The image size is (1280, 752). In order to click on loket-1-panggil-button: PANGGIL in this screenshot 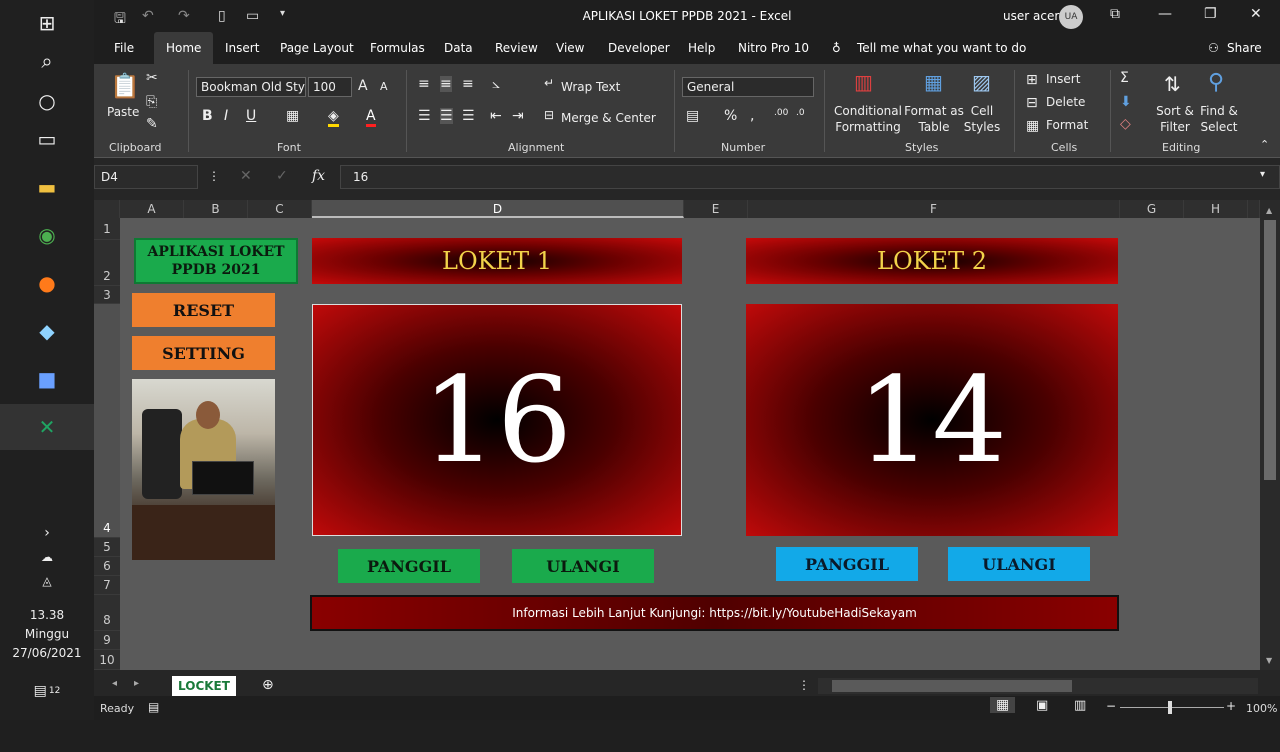, I will do `click(409, 566)`.